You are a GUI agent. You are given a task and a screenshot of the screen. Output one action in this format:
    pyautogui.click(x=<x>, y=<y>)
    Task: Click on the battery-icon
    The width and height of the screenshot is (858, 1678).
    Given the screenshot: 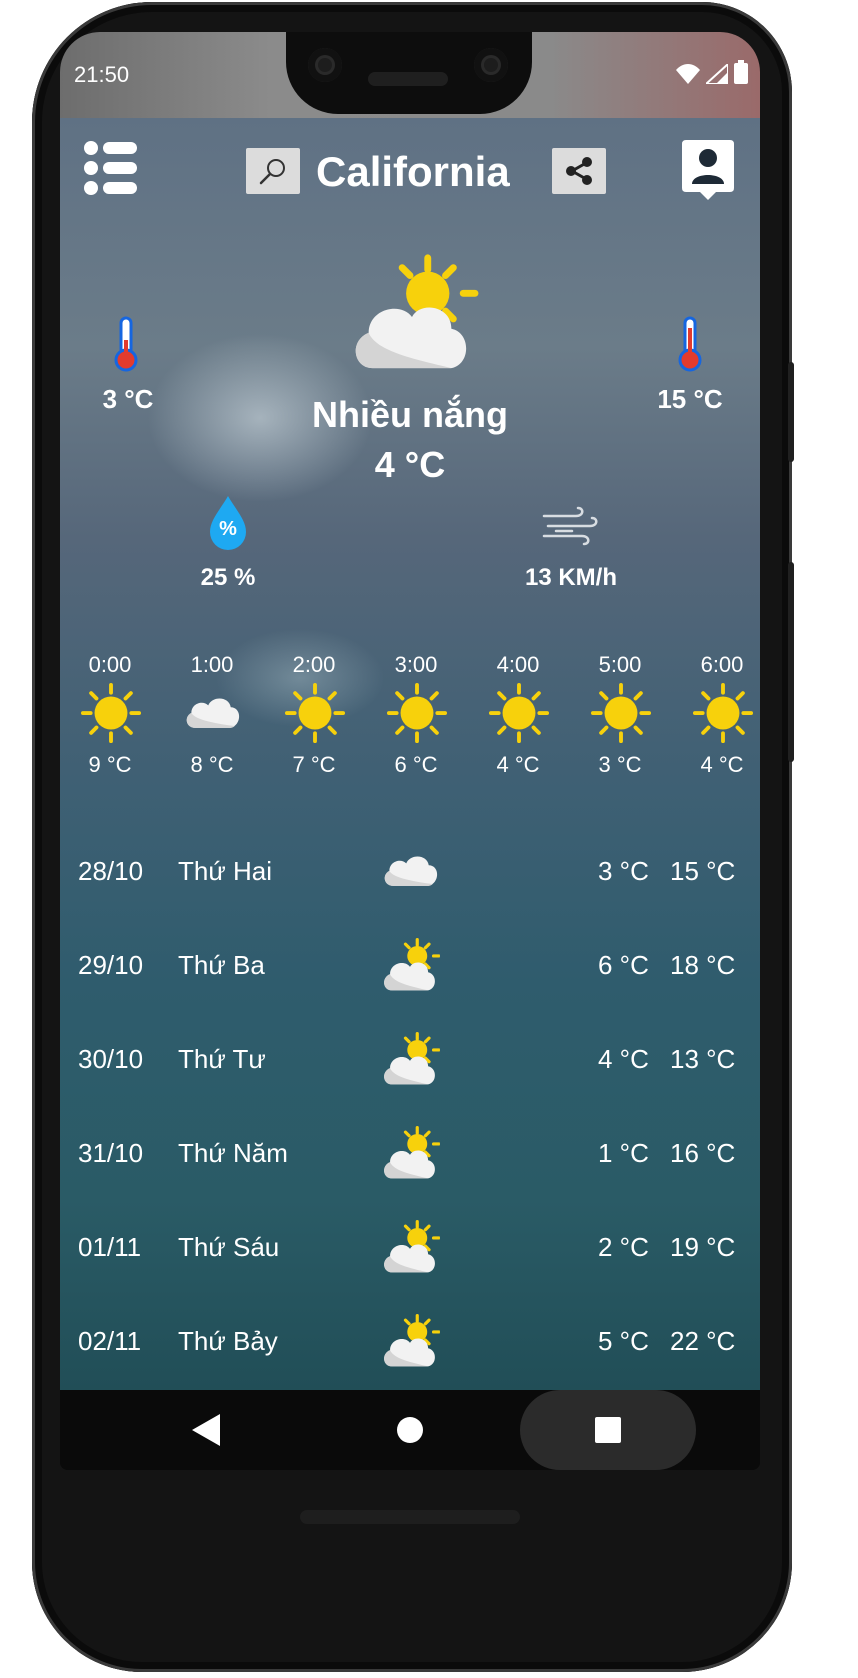 What is the action you would take?
    pyautogui.click(x=741, y=72)
    